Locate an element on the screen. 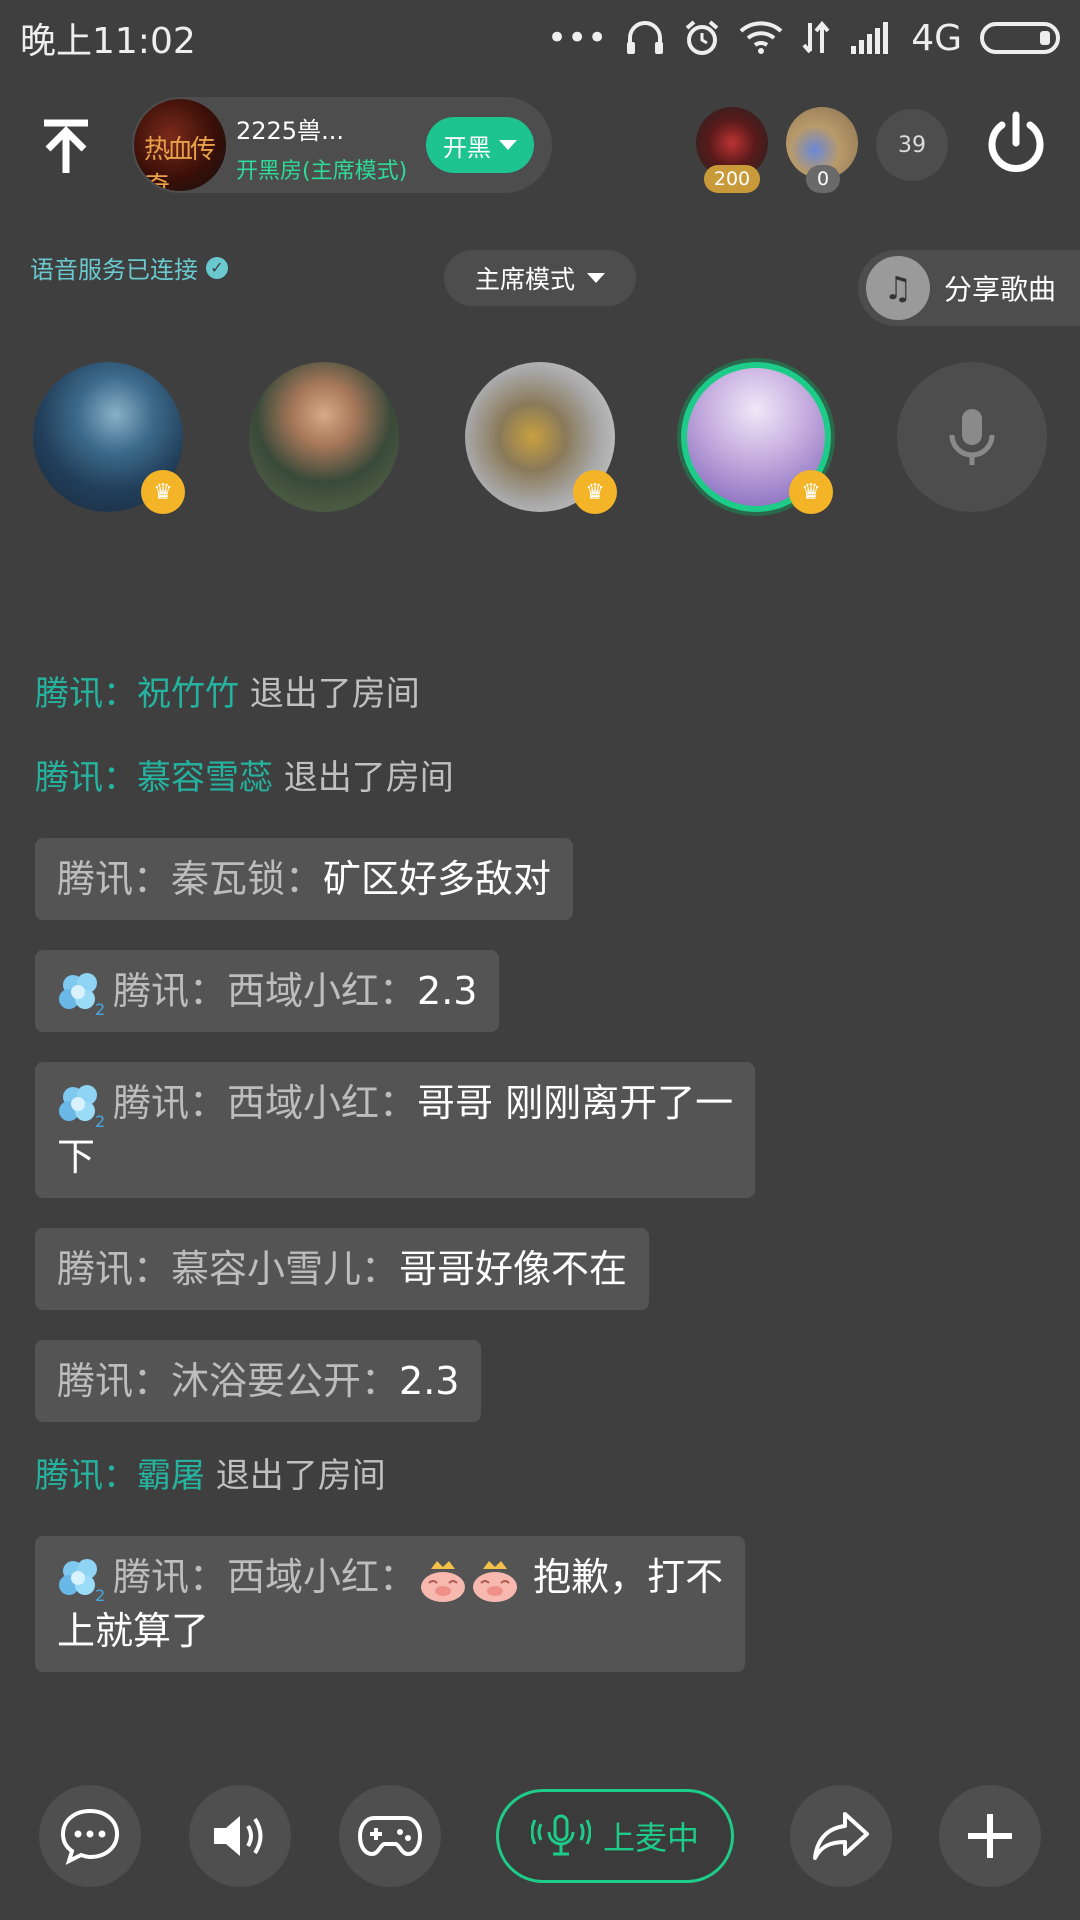  sender-name: 腾讯：秦瓦锁： is located at coordinates (190, 879).